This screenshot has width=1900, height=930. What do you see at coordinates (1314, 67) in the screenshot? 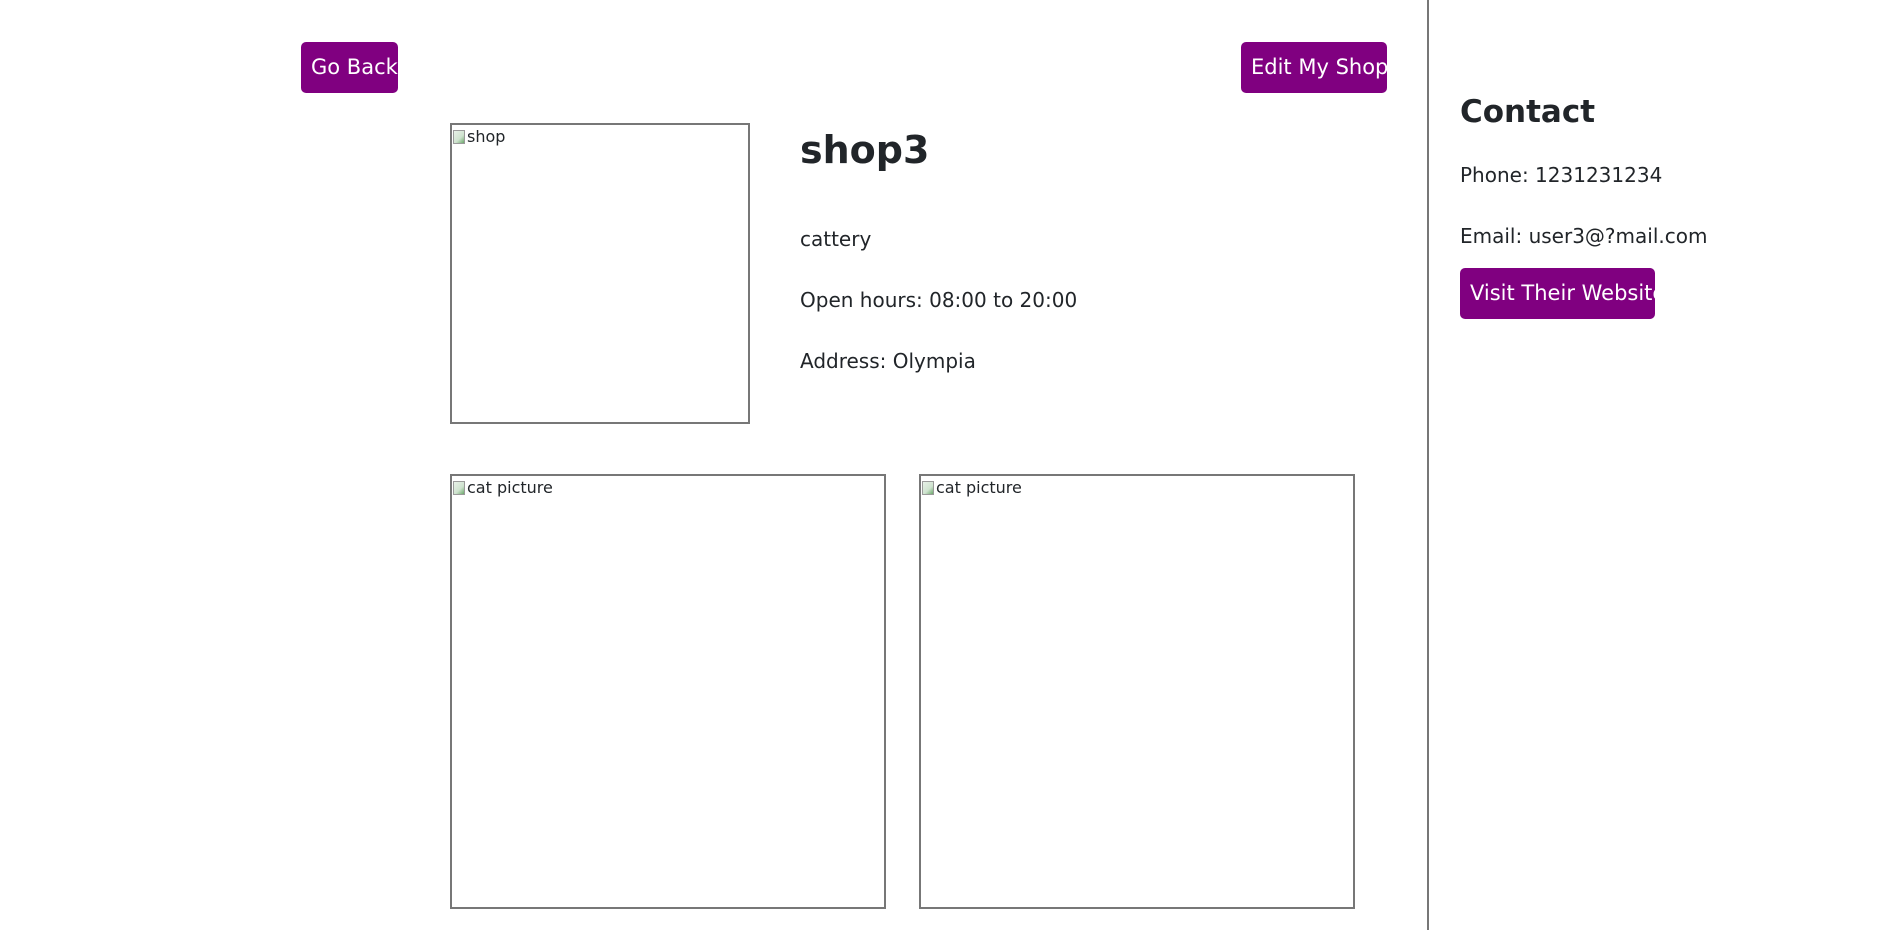
I see `edit-my-shop-button: Edit My Shop` at bounding box center [1314, 67].